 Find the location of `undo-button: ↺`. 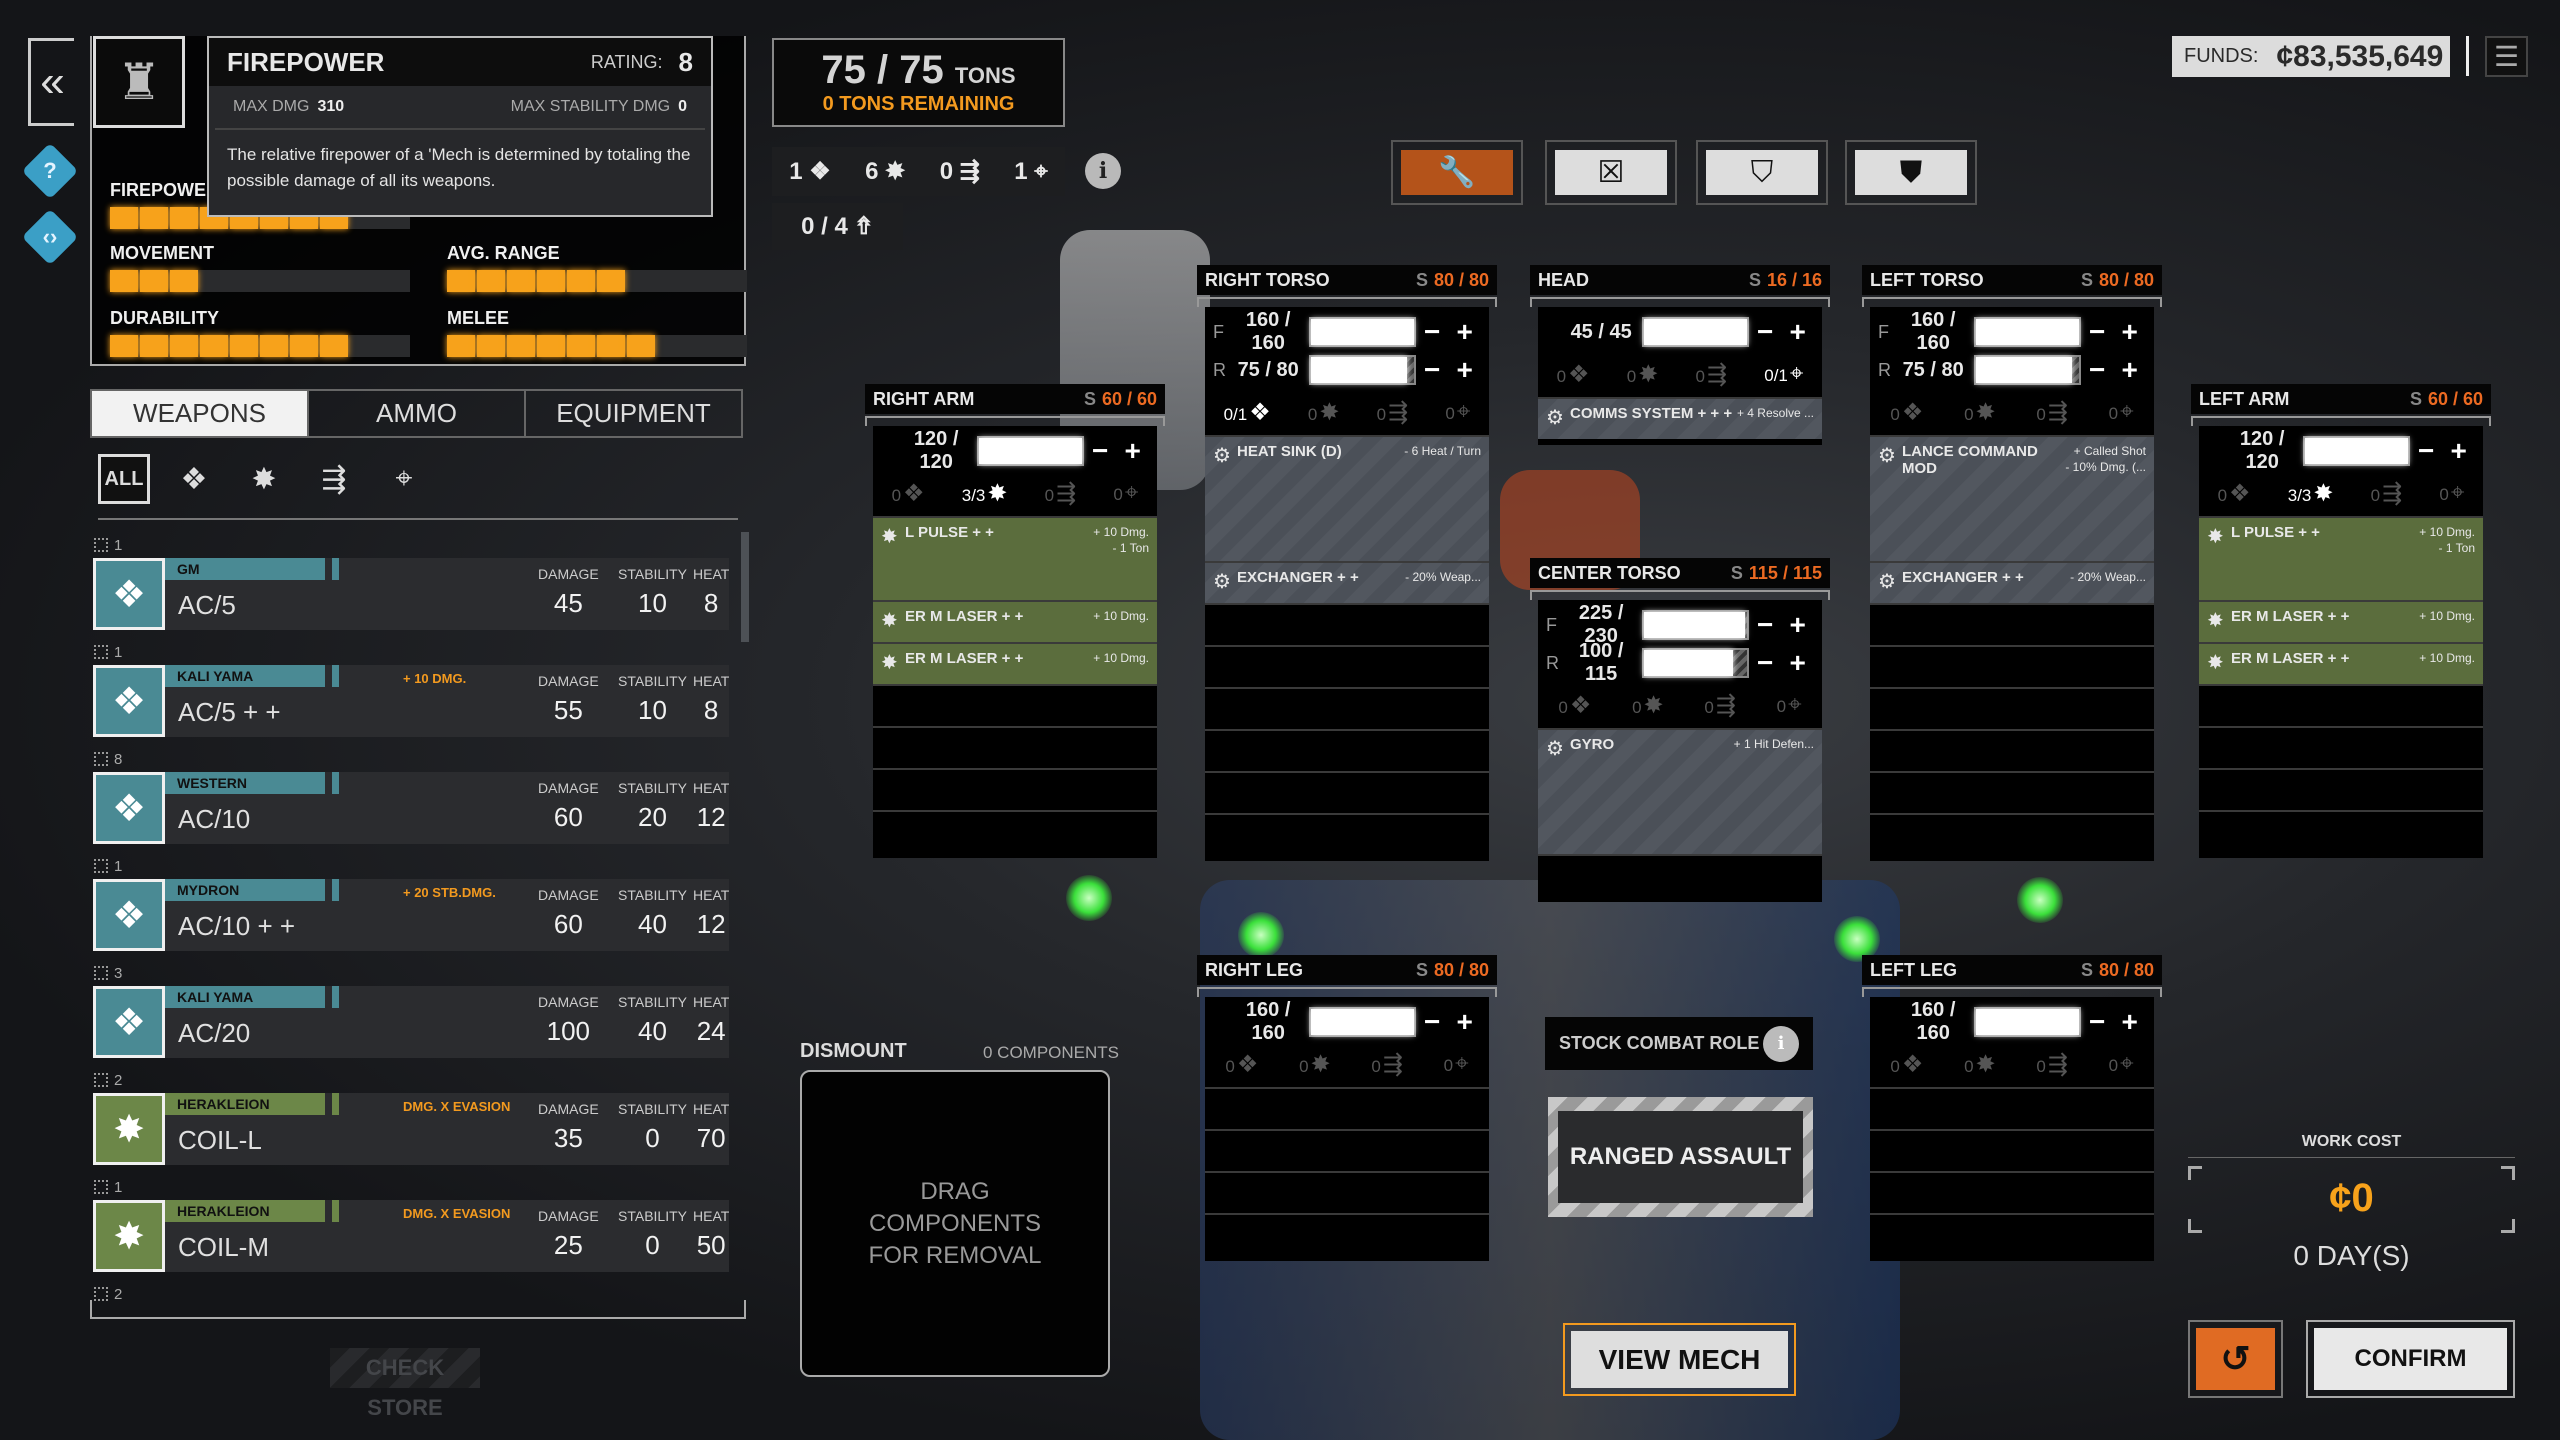

undo-button: ↺ is located at coordinates (2235, 1359).